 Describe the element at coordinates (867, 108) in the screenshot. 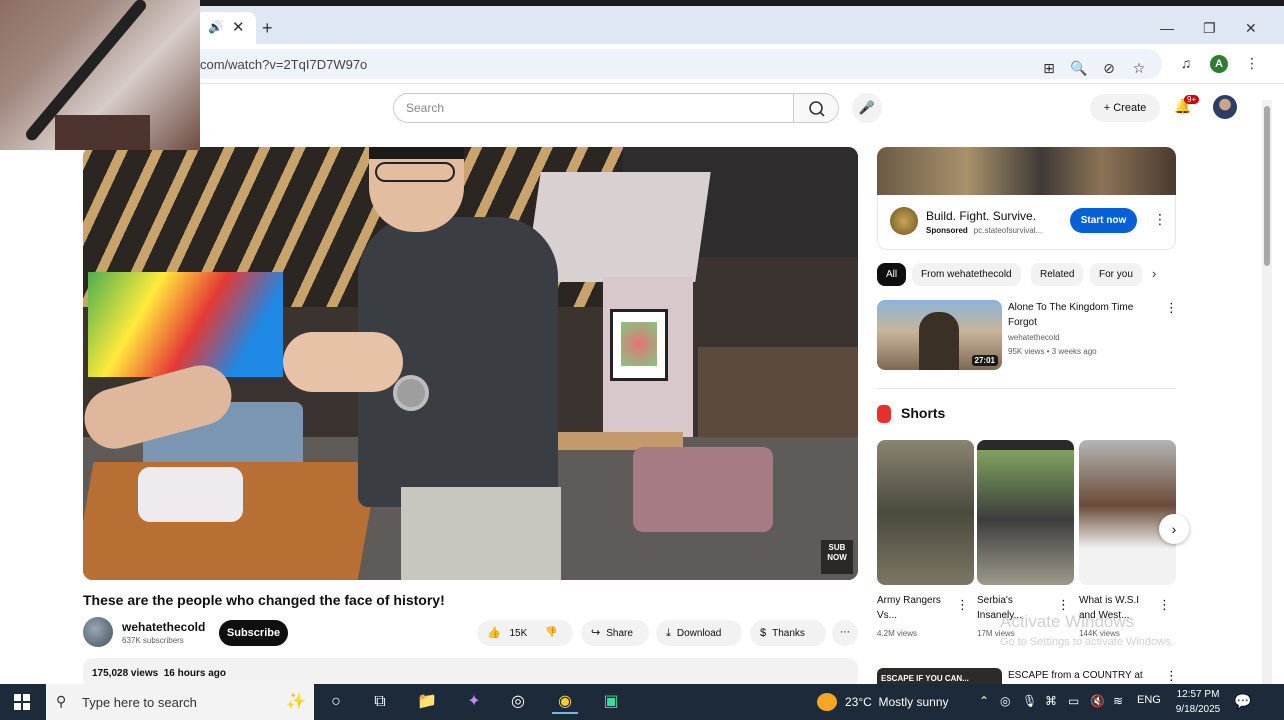

I see `voice-search-button: 🎤` at that location.